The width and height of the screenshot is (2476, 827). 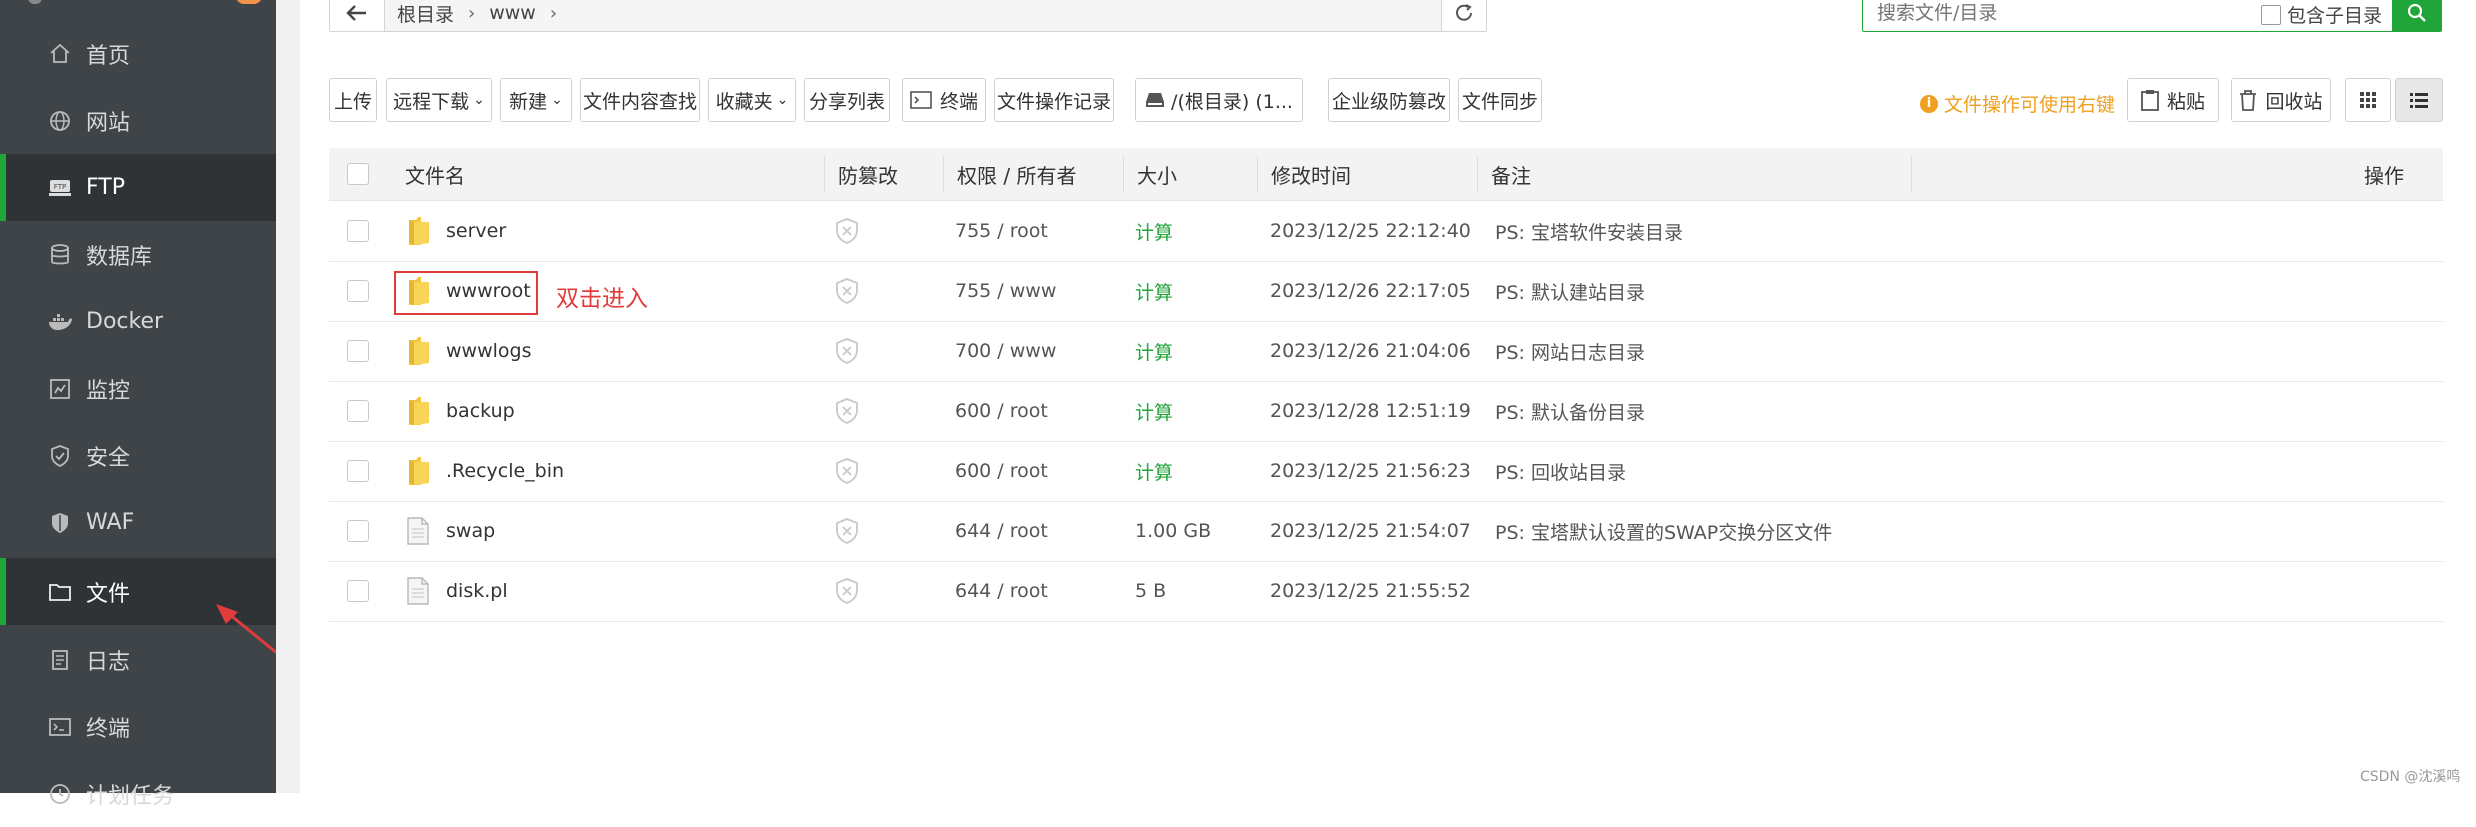 What do you see at coordinates (505, 471) in the screenshot?
I see `file-name: .Recycle_bin` at bounding box center [505, 471].